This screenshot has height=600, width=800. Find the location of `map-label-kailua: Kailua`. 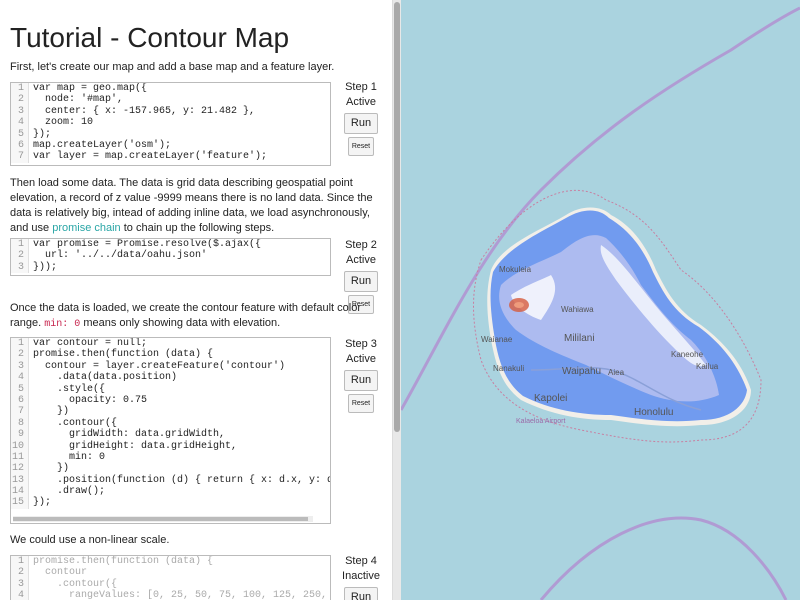

map-label-kailua: Kailua is located at coordinates (707, 366).